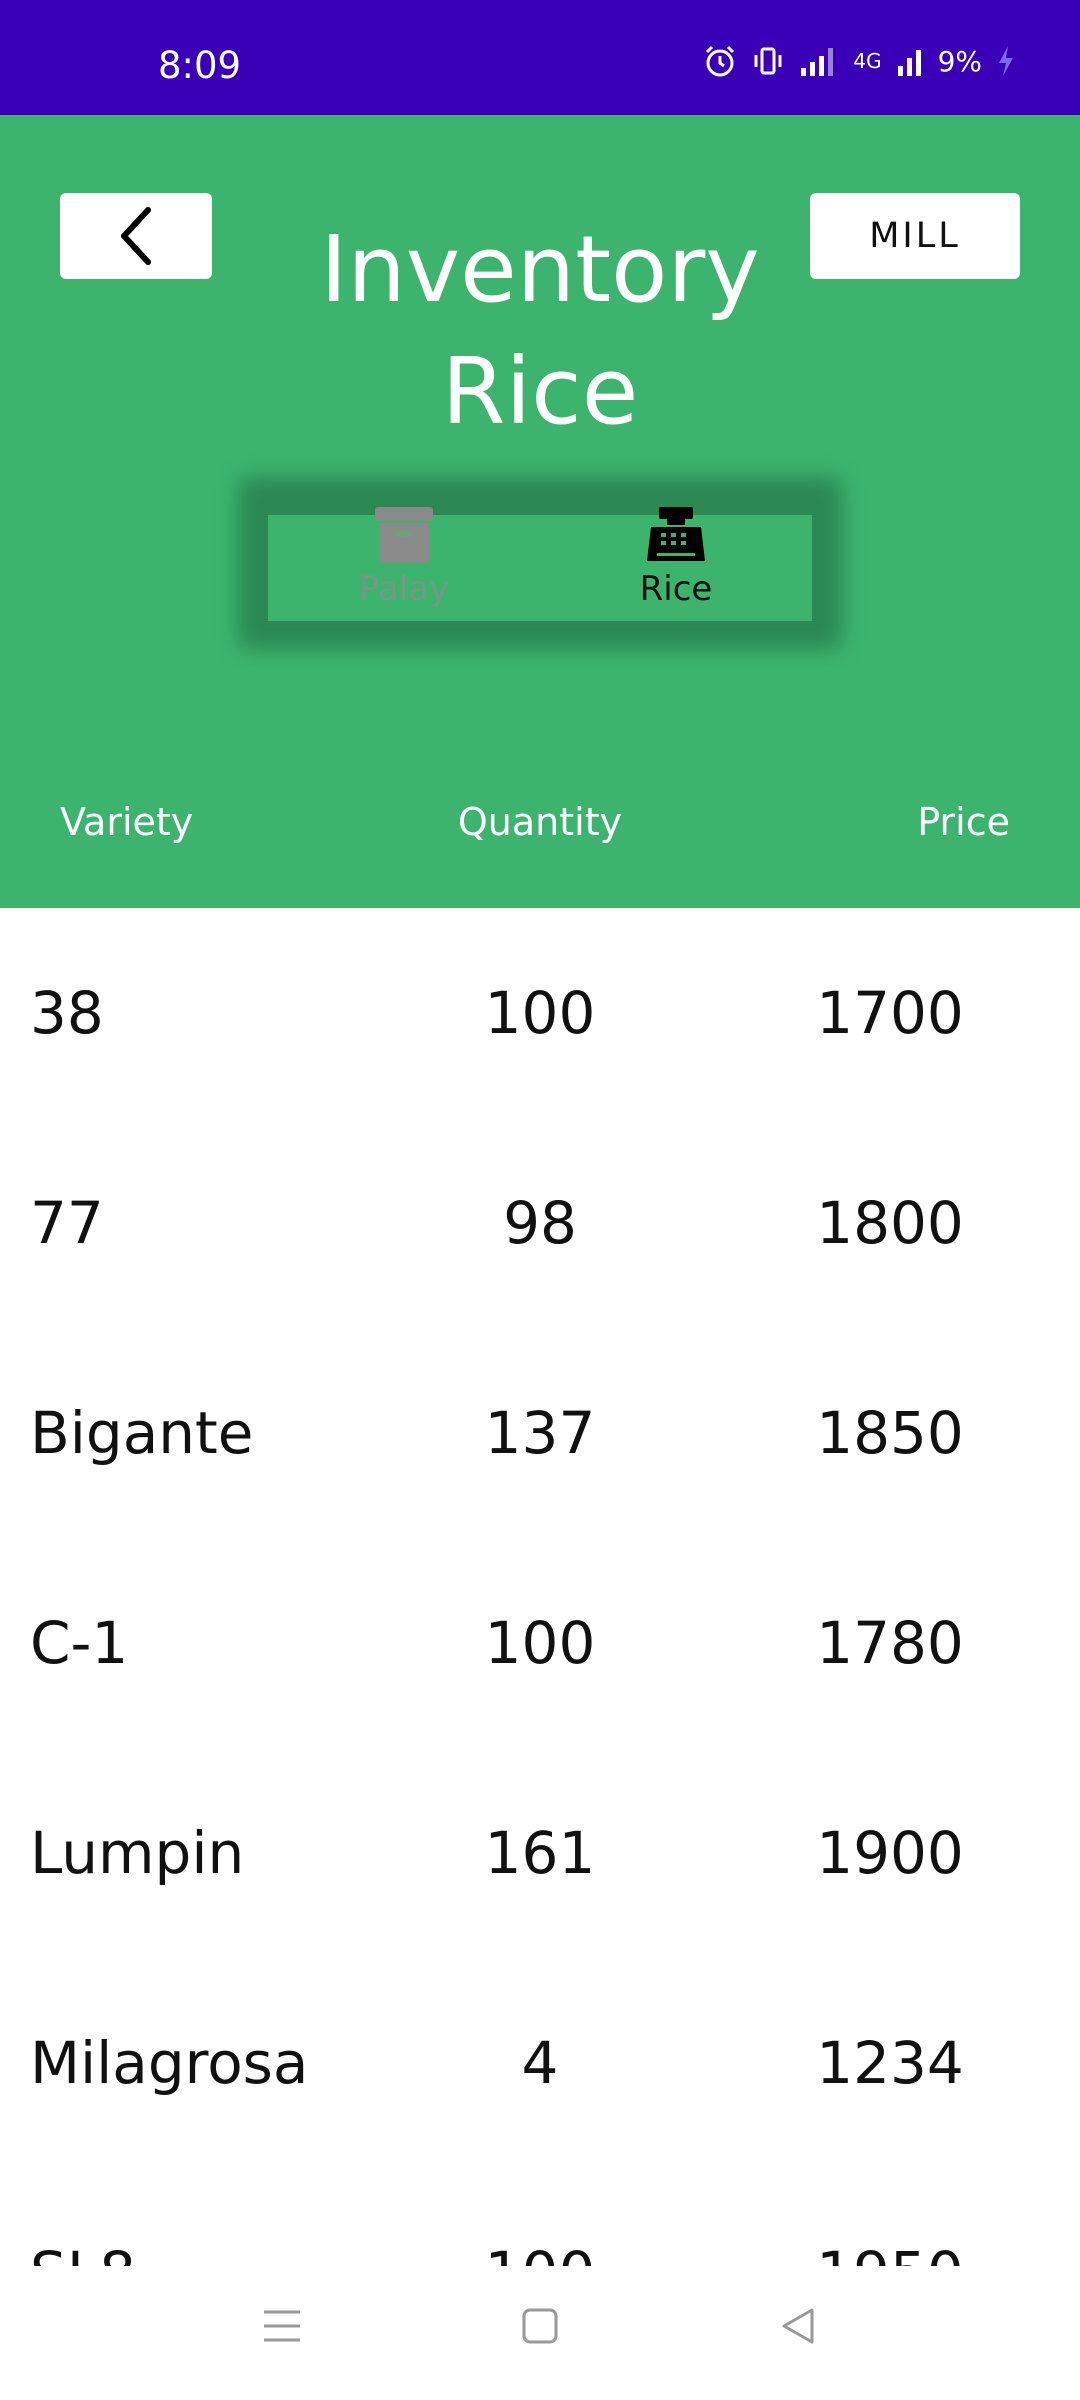  I want to click on column-header-price: Price, so click(963, 822).